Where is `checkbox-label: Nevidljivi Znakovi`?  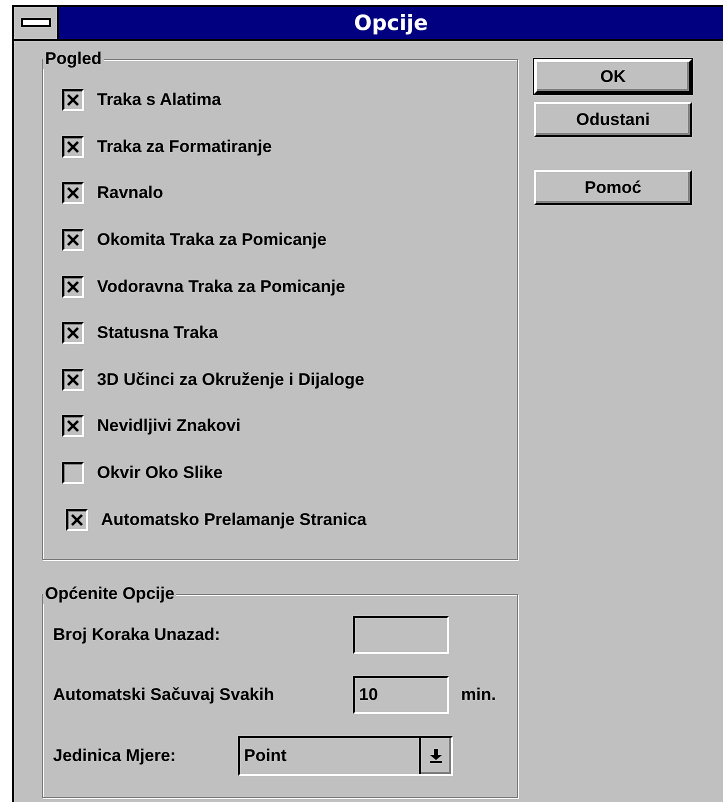 checkbox-label: Nevidljivi Znakovi is located at coordinates (169, 426).